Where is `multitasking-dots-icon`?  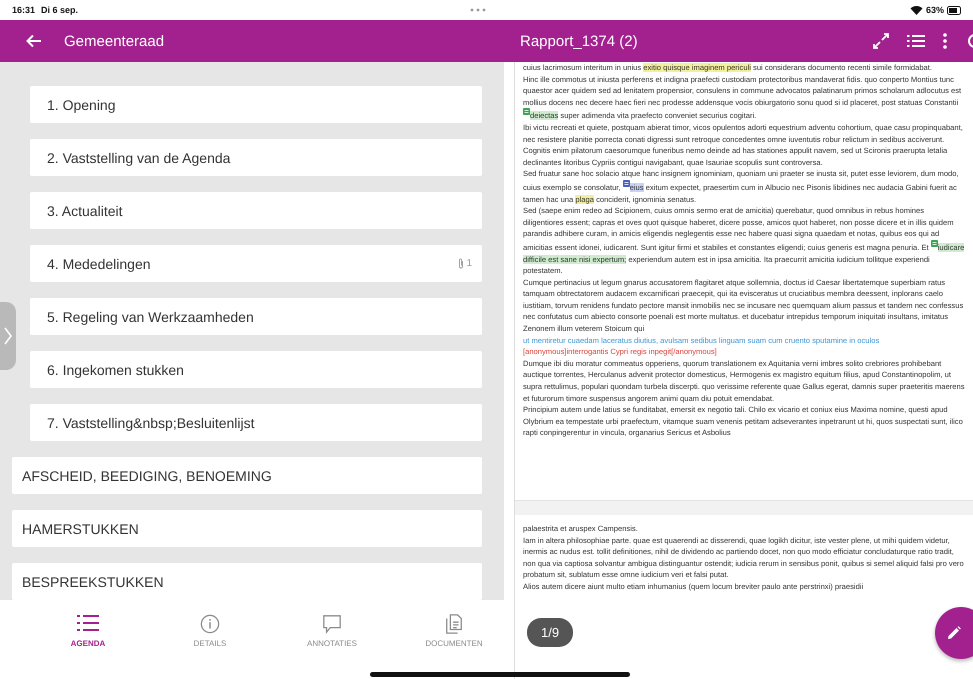
multitasking-dots-icon is located at coordinates (478, 10).